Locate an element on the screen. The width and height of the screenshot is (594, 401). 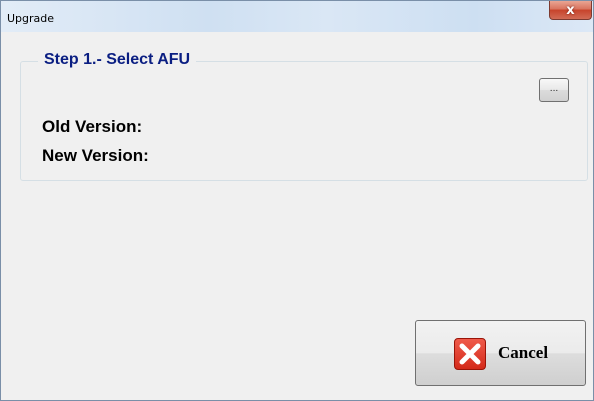
old-version-label: Old Version: is located at coordinates (92, 126).